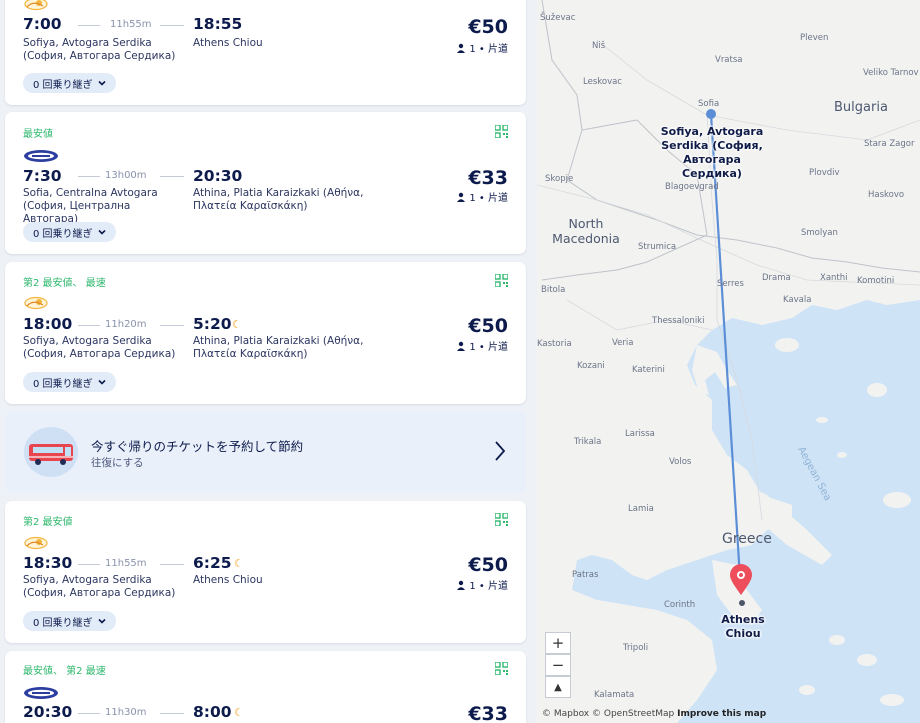  Describe the element at coordinates (212, 324) in the screenshot. I see `arrival-time: 5:20` at that location.